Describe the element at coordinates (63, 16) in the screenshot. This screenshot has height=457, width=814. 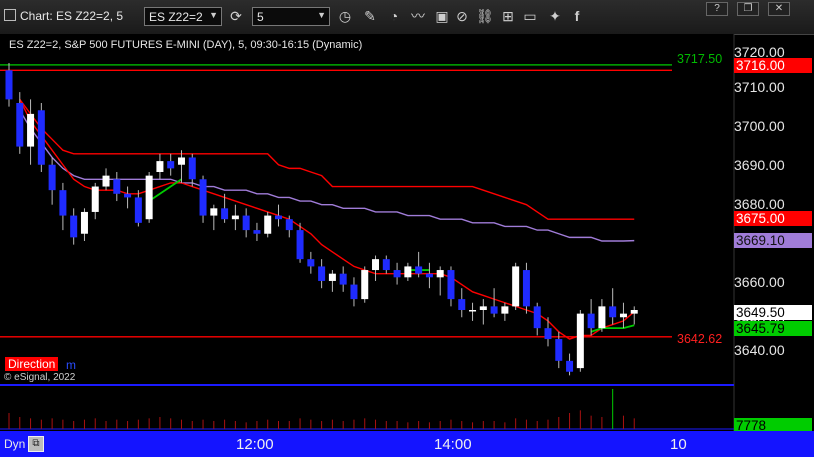
I see `window-title: Chart: ES Z22=2, 5` at that location.